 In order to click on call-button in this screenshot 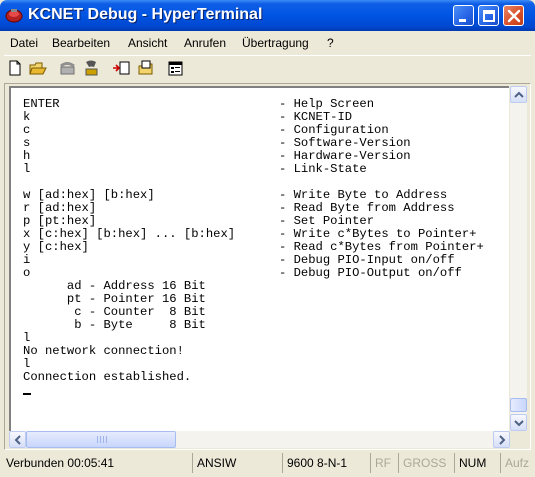, I will do `click(68, 68)`.